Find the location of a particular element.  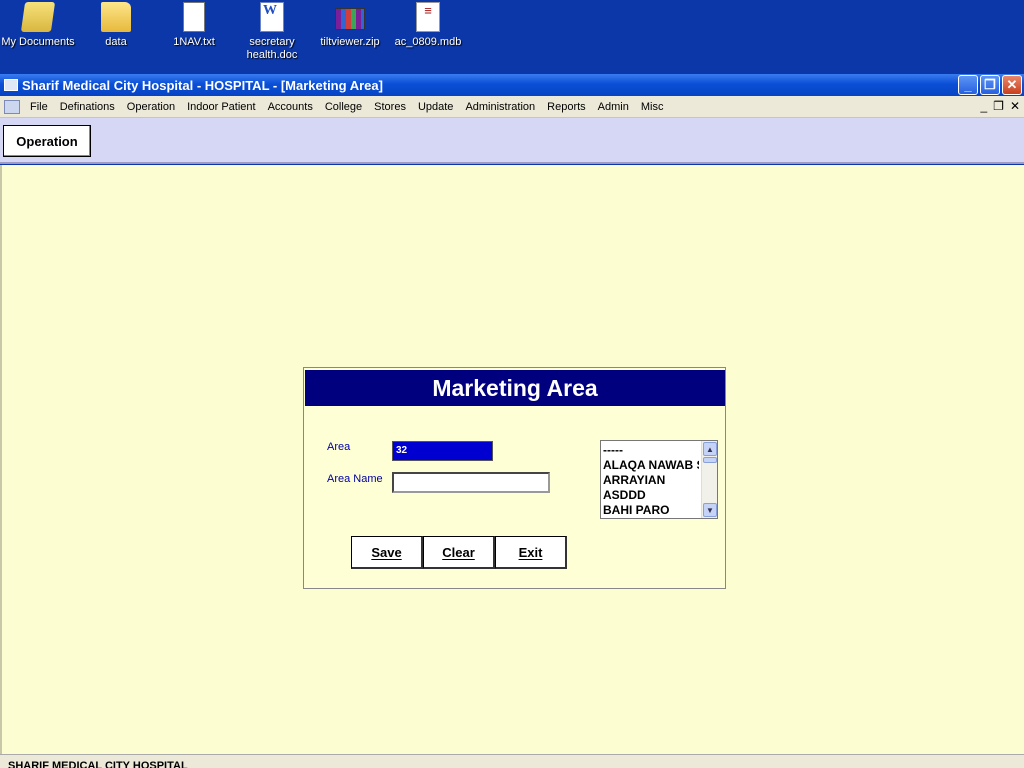

menu-stores: Stores is located at coordinates (390, 107).